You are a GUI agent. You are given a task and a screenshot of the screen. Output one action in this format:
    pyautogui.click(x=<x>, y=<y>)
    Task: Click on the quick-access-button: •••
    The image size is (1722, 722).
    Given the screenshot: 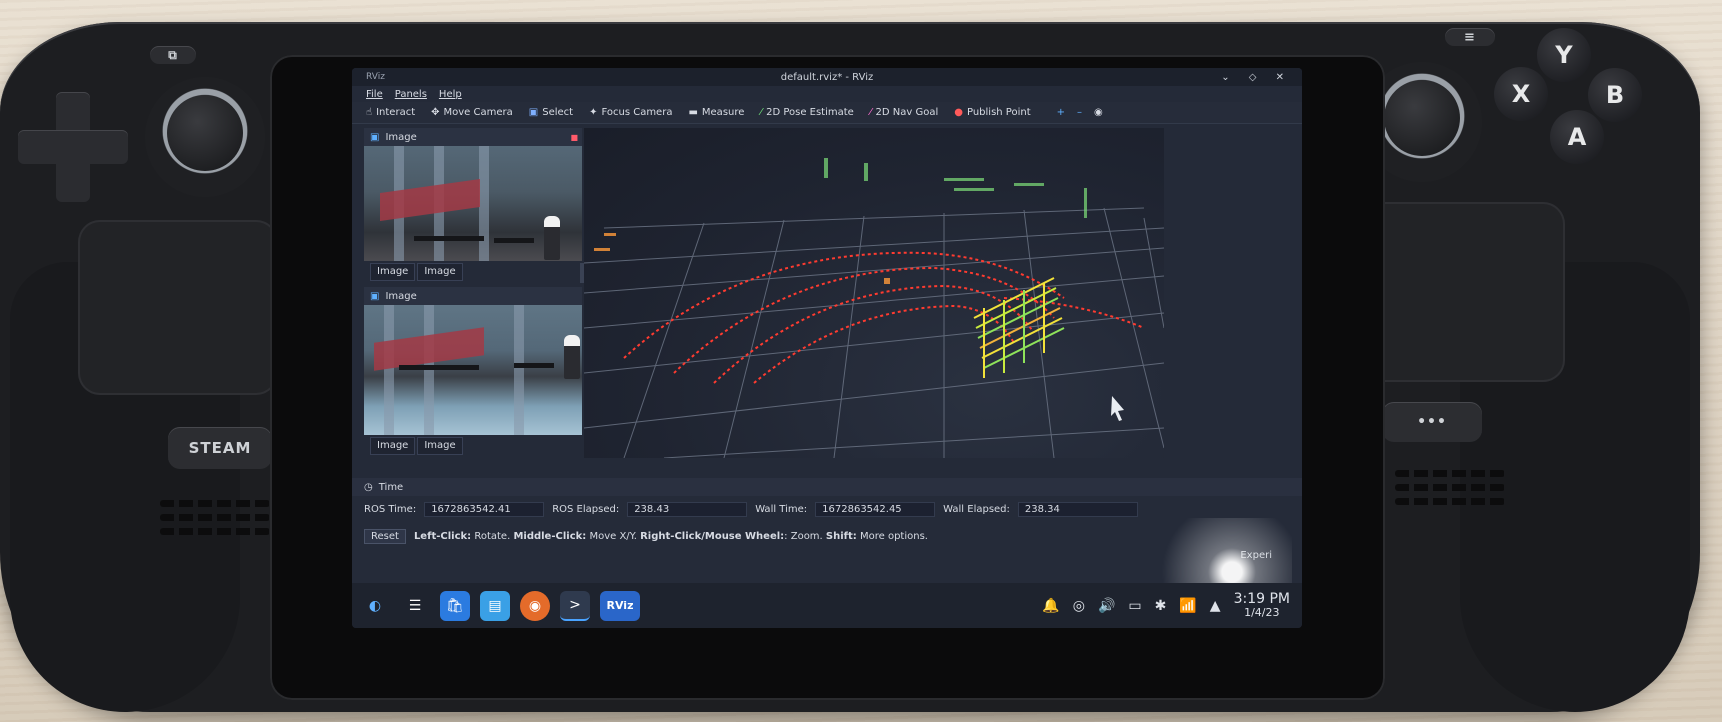 What is the action you would take?
    pyautogui.click(x=1432, y=422)
    